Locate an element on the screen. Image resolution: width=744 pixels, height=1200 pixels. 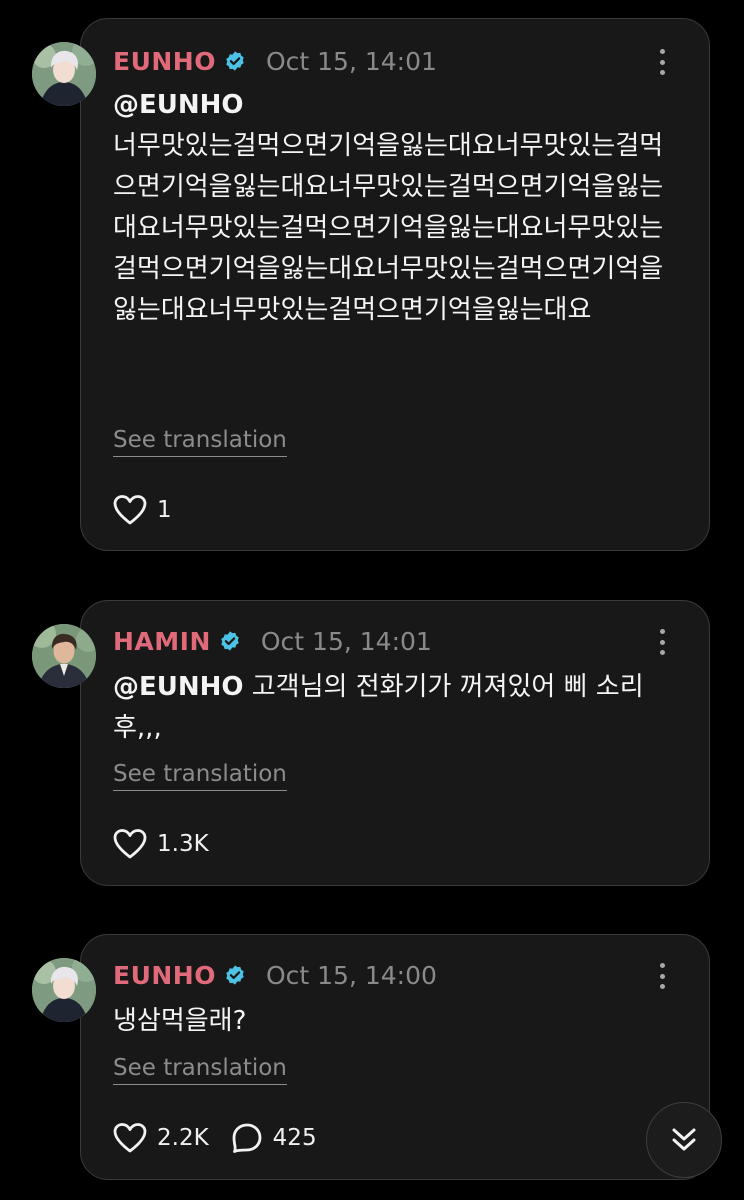
like-count: 1.3K is located at coordinates (183, 844).